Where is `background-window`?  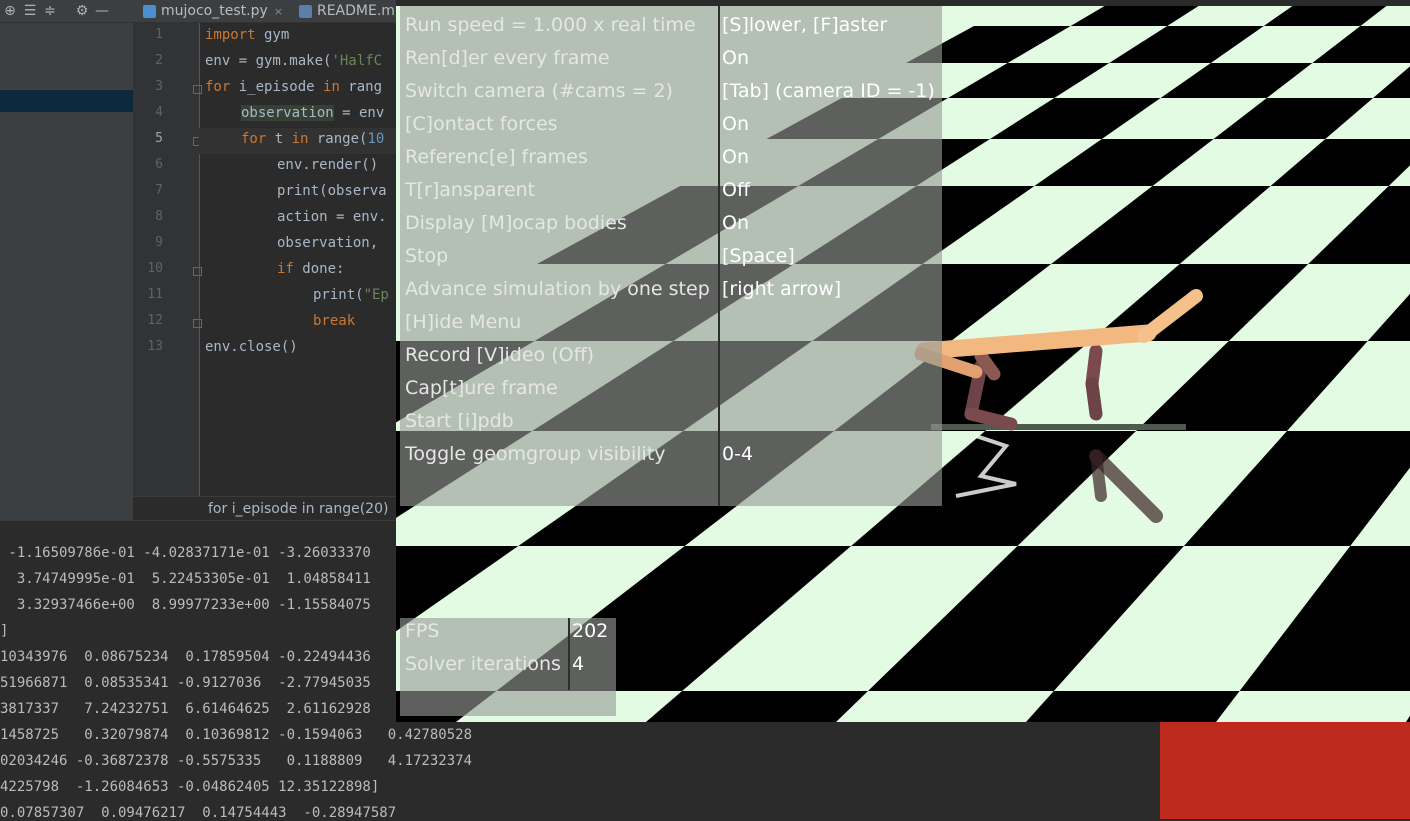
background-window is located at coordinates (1285, 770).